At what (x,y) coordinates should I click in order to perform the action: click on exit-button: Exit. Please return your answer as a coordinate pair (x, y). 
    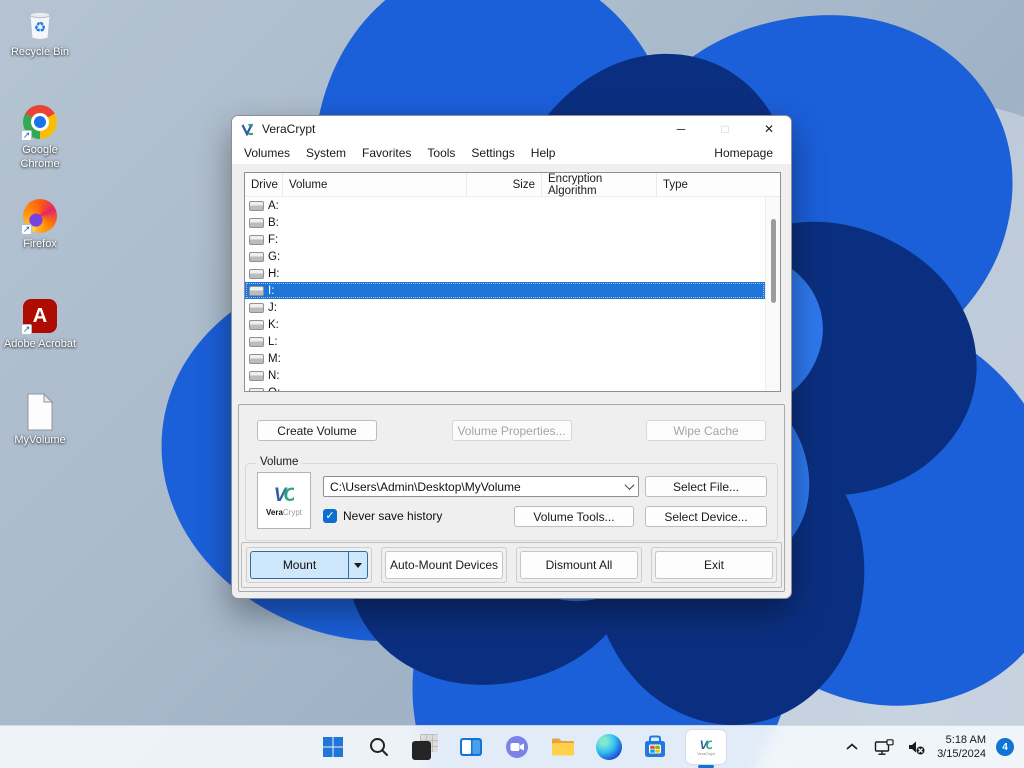
    Looking at the image, I should click on (714, 565).